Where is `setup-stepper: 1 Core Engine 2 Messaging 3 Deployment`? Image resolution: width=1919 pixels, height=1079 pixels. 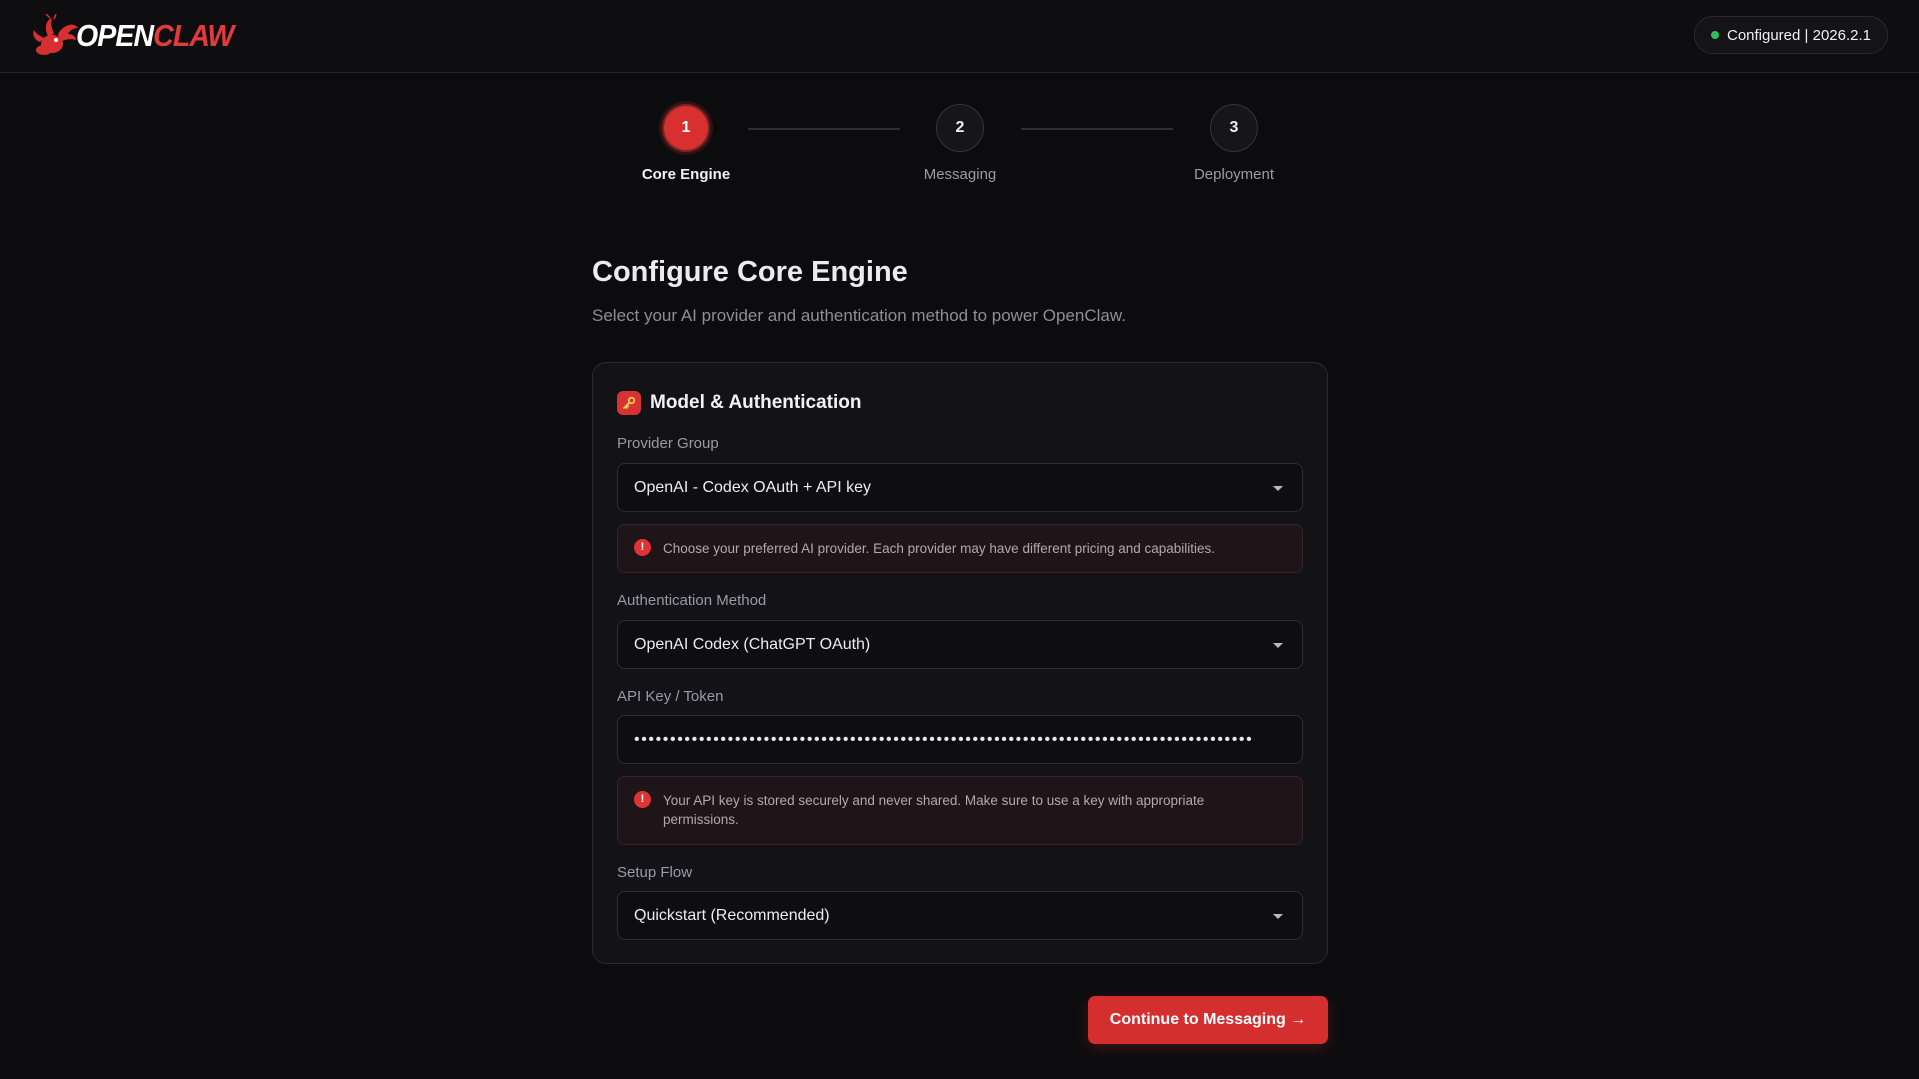 setup-stepper: 1 Core Engine 2 Messaging 3 Deployment is located at coordinates (959, 149).